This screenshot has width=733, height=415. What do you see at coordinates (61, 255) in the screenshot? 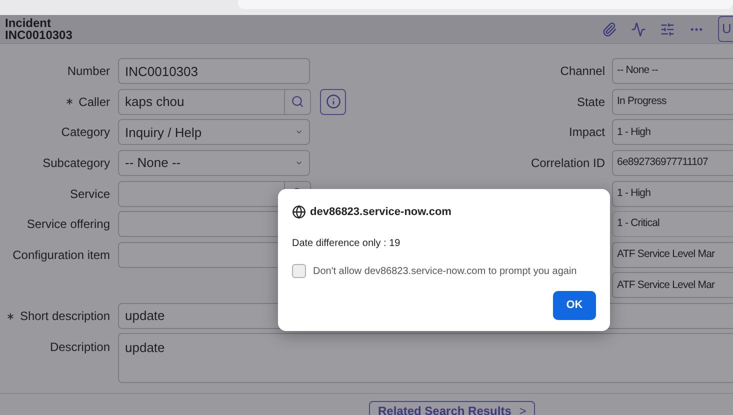
I see `field-label: Configuration item` at bounding box center [61, 255].